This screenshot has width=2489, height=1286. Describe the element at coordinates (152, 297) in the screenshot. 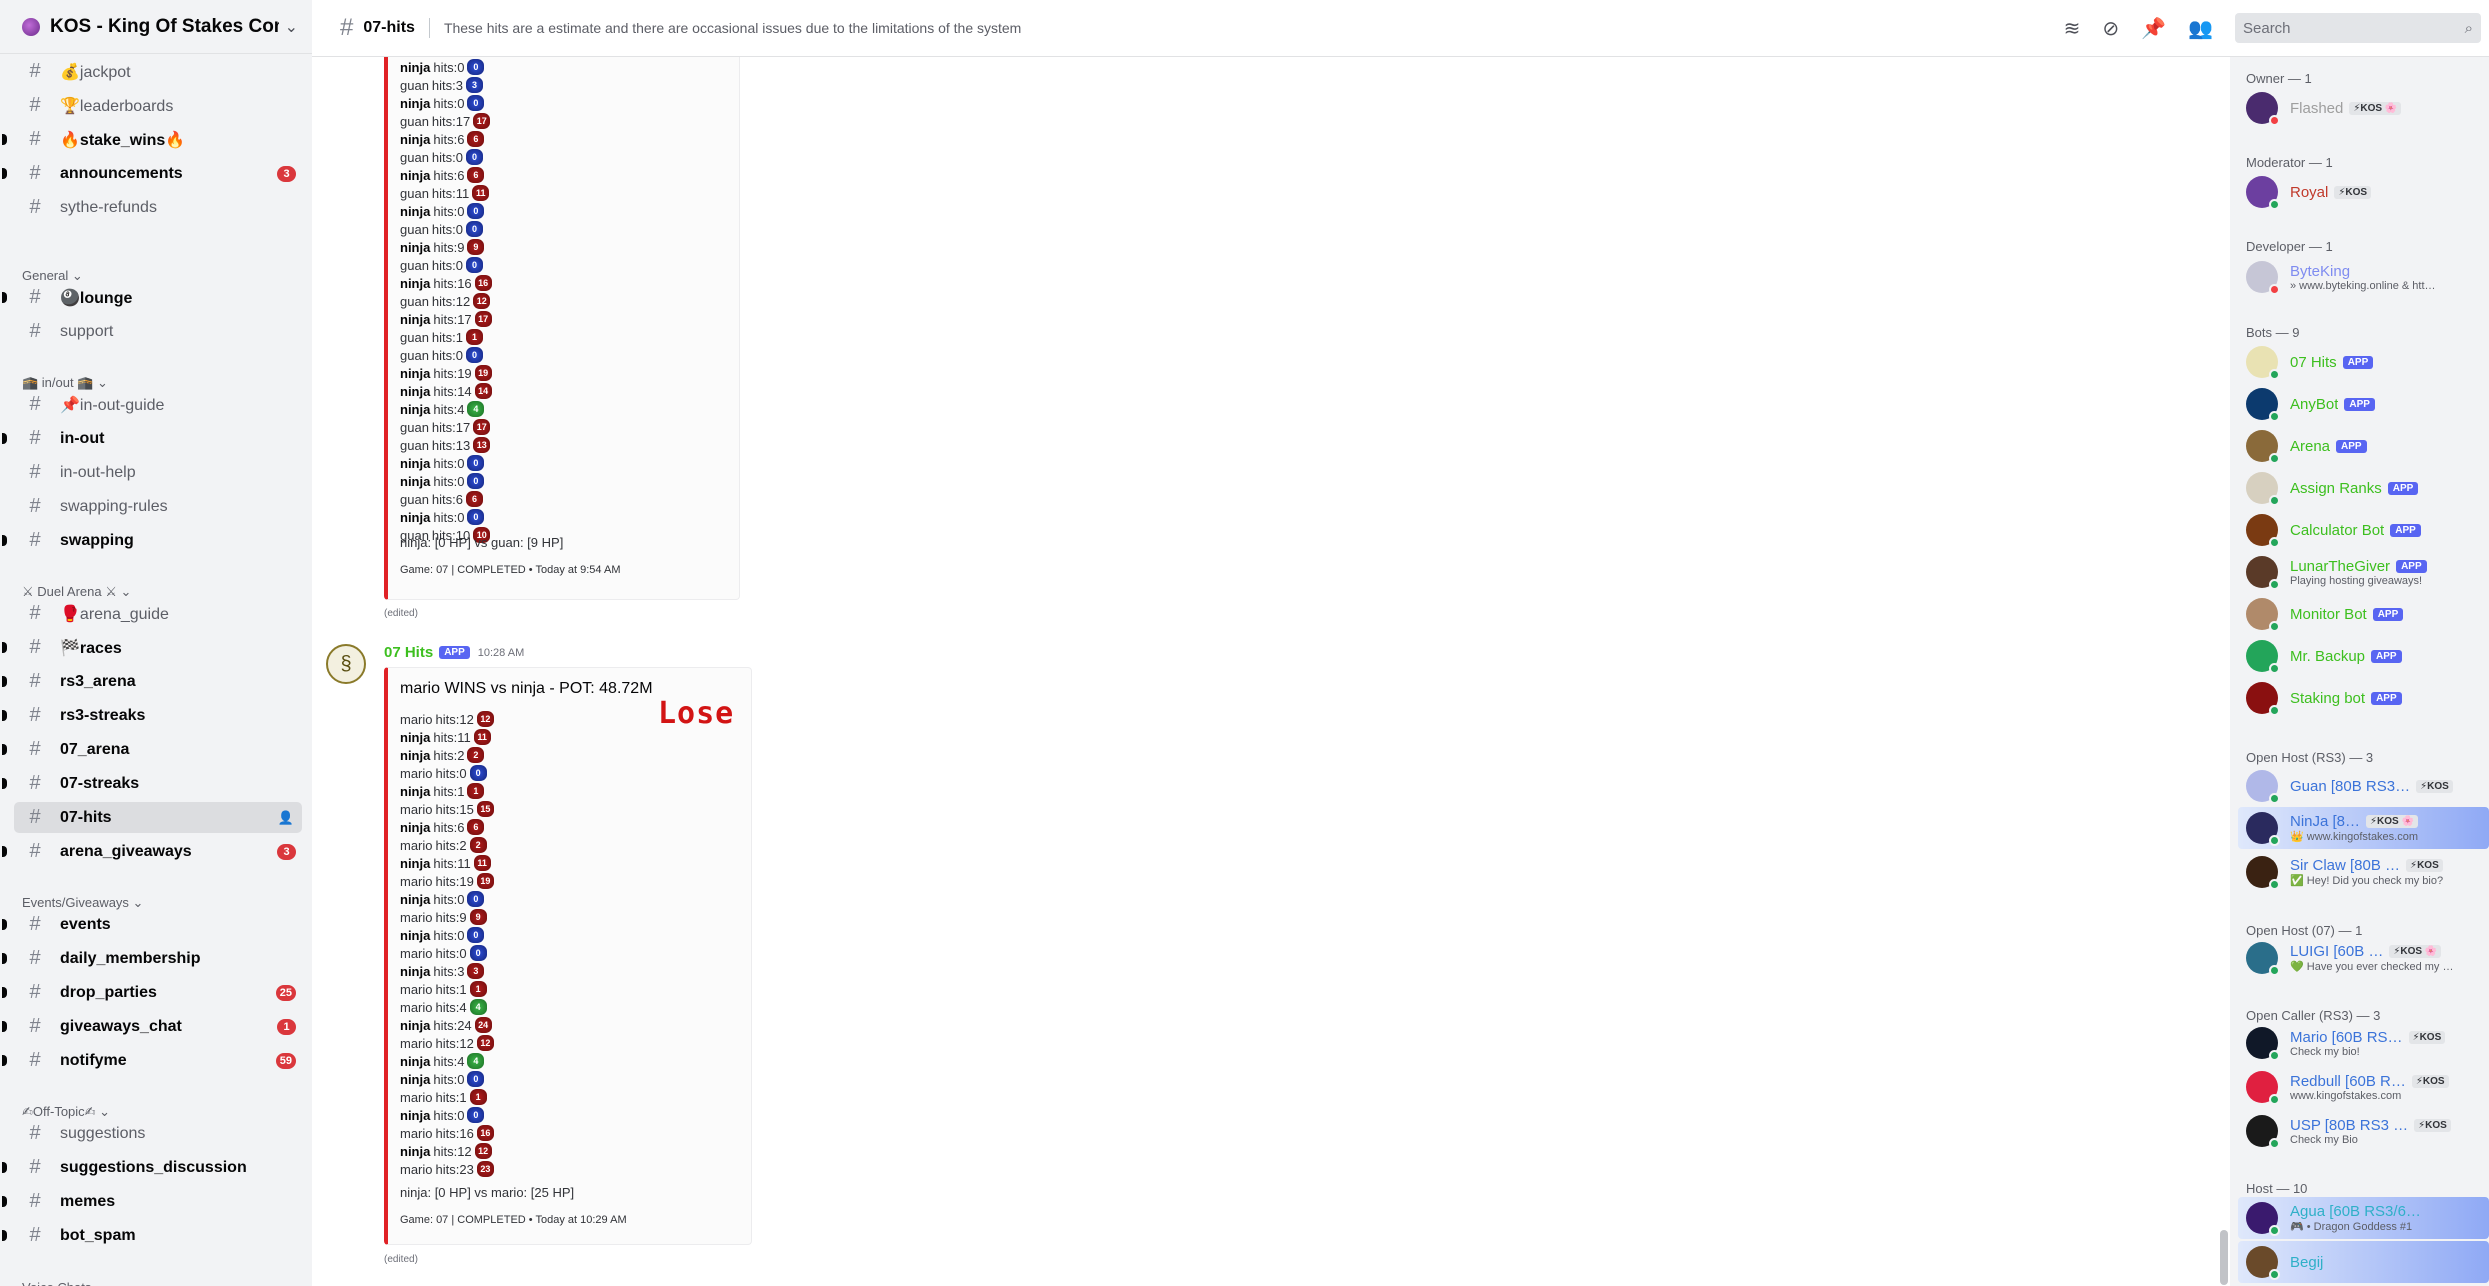

I see `channel-item: # 🎱lounge` at that location.